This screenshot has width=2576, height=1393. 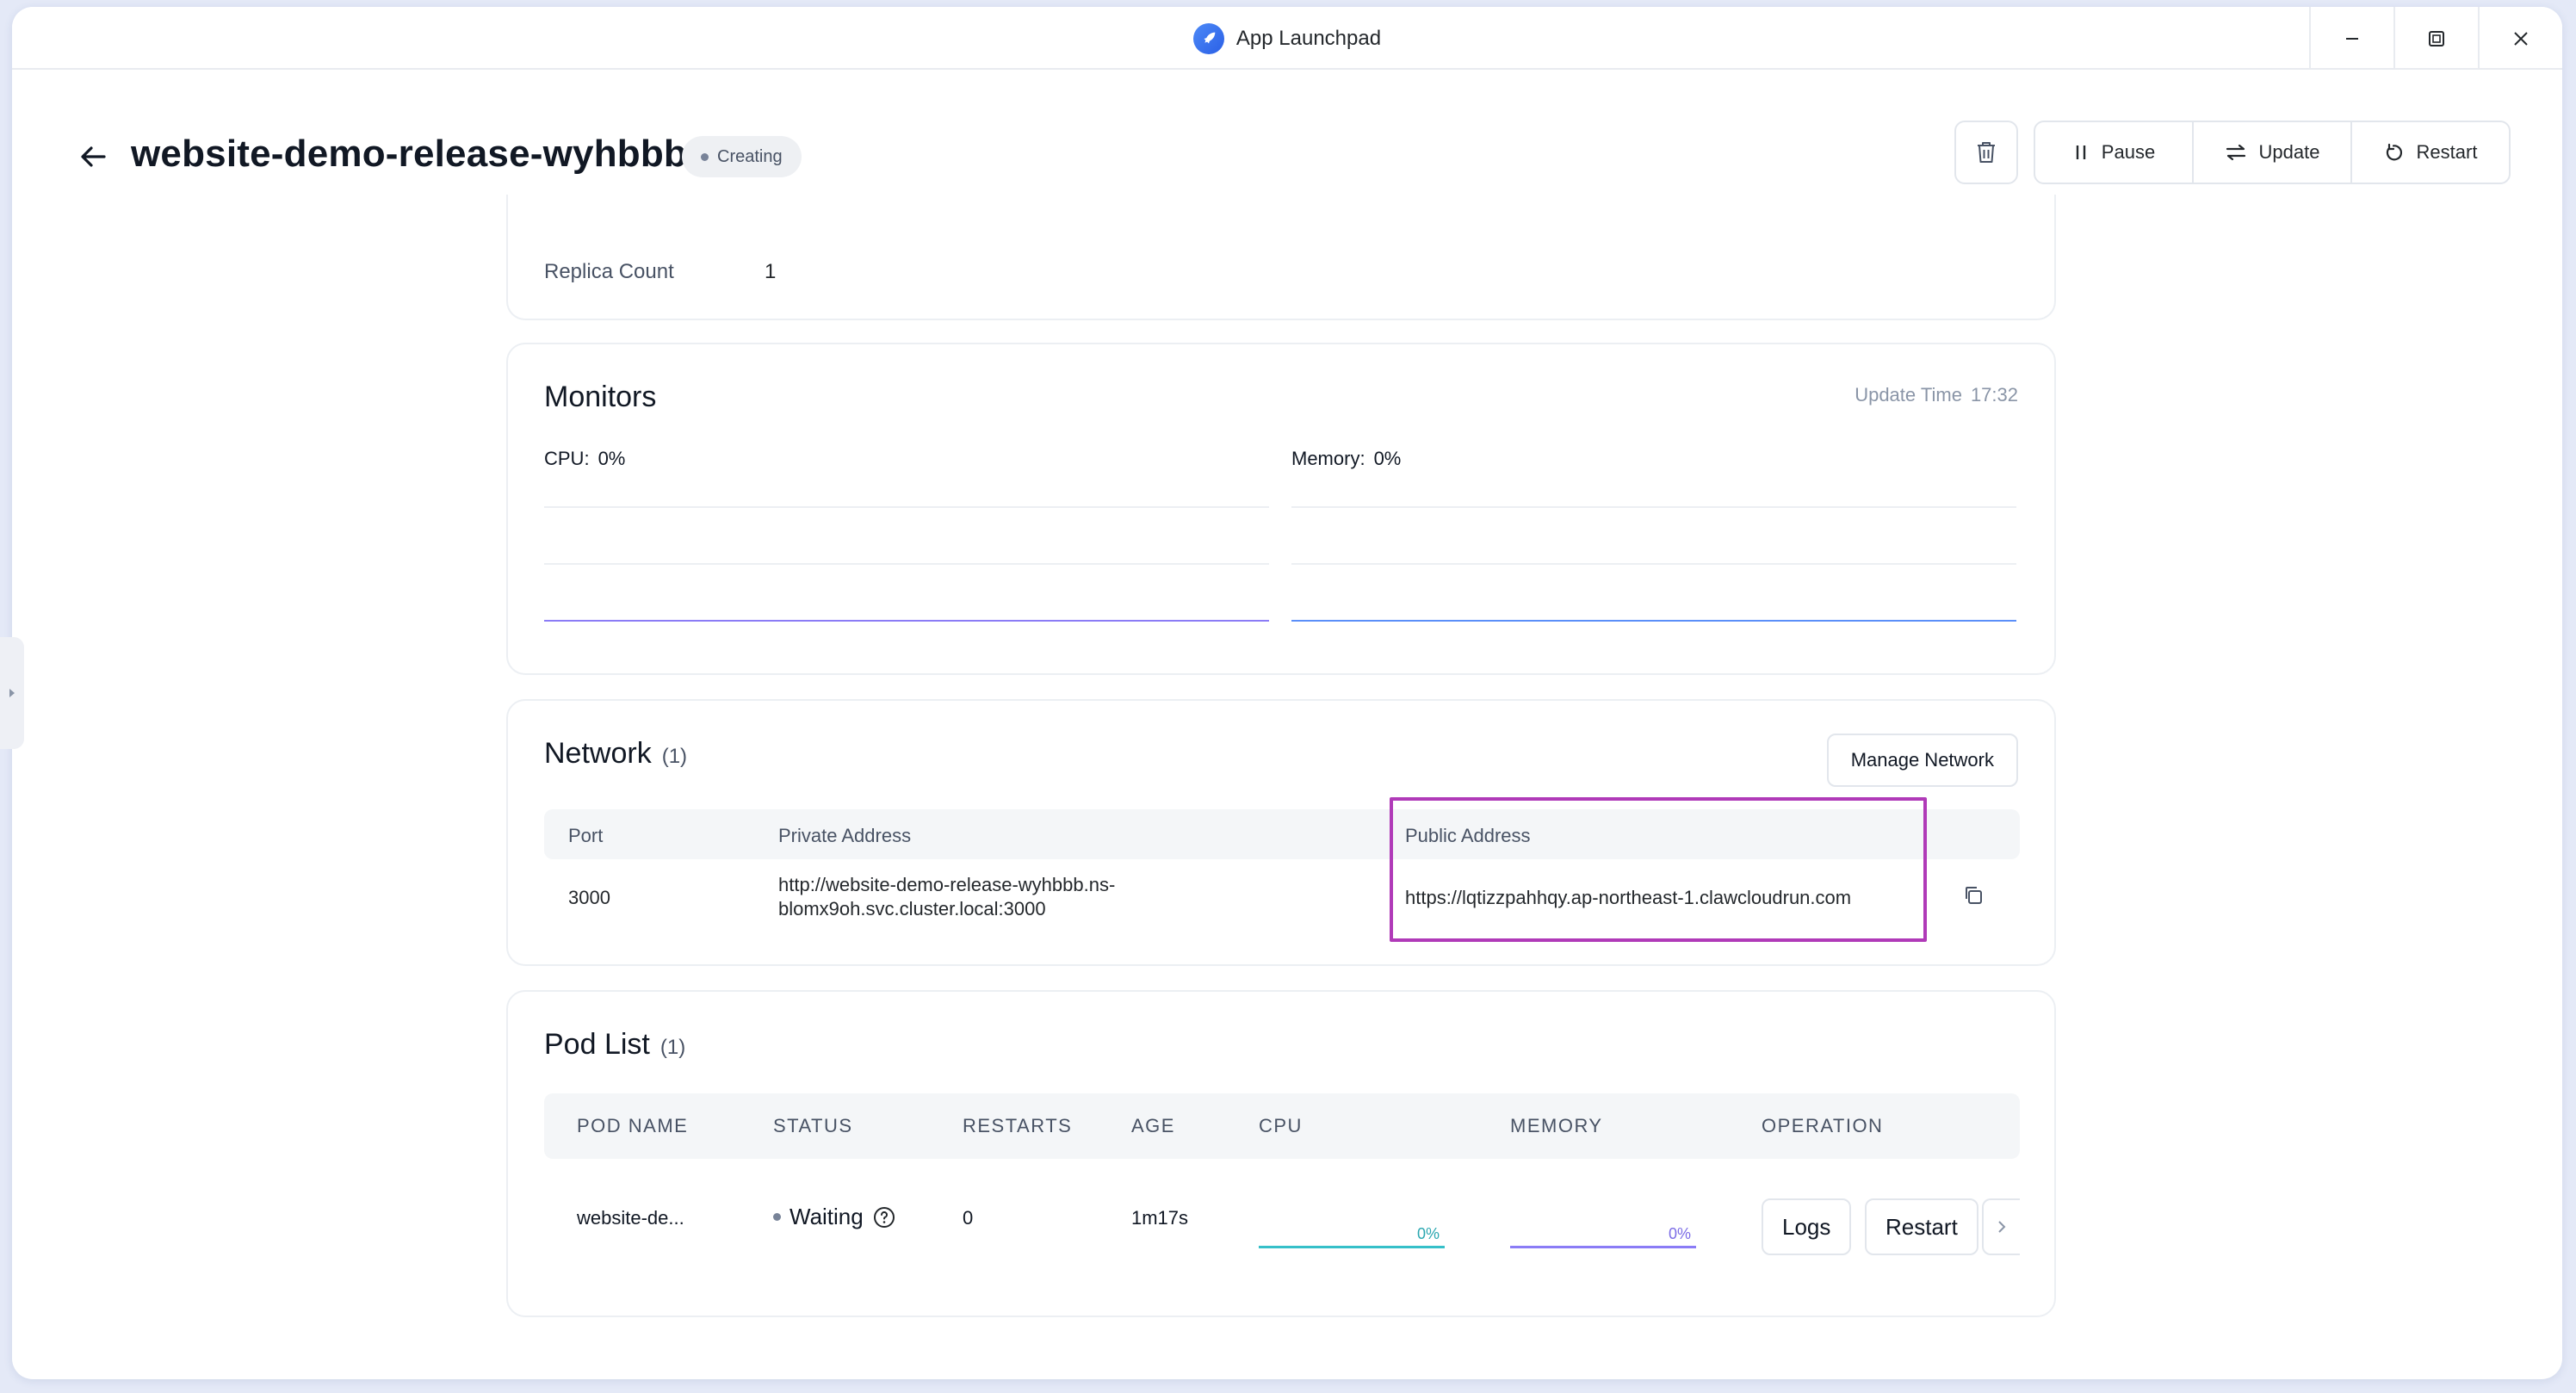 I want to click on arrow-left-icon, so click(x=94, y=156).